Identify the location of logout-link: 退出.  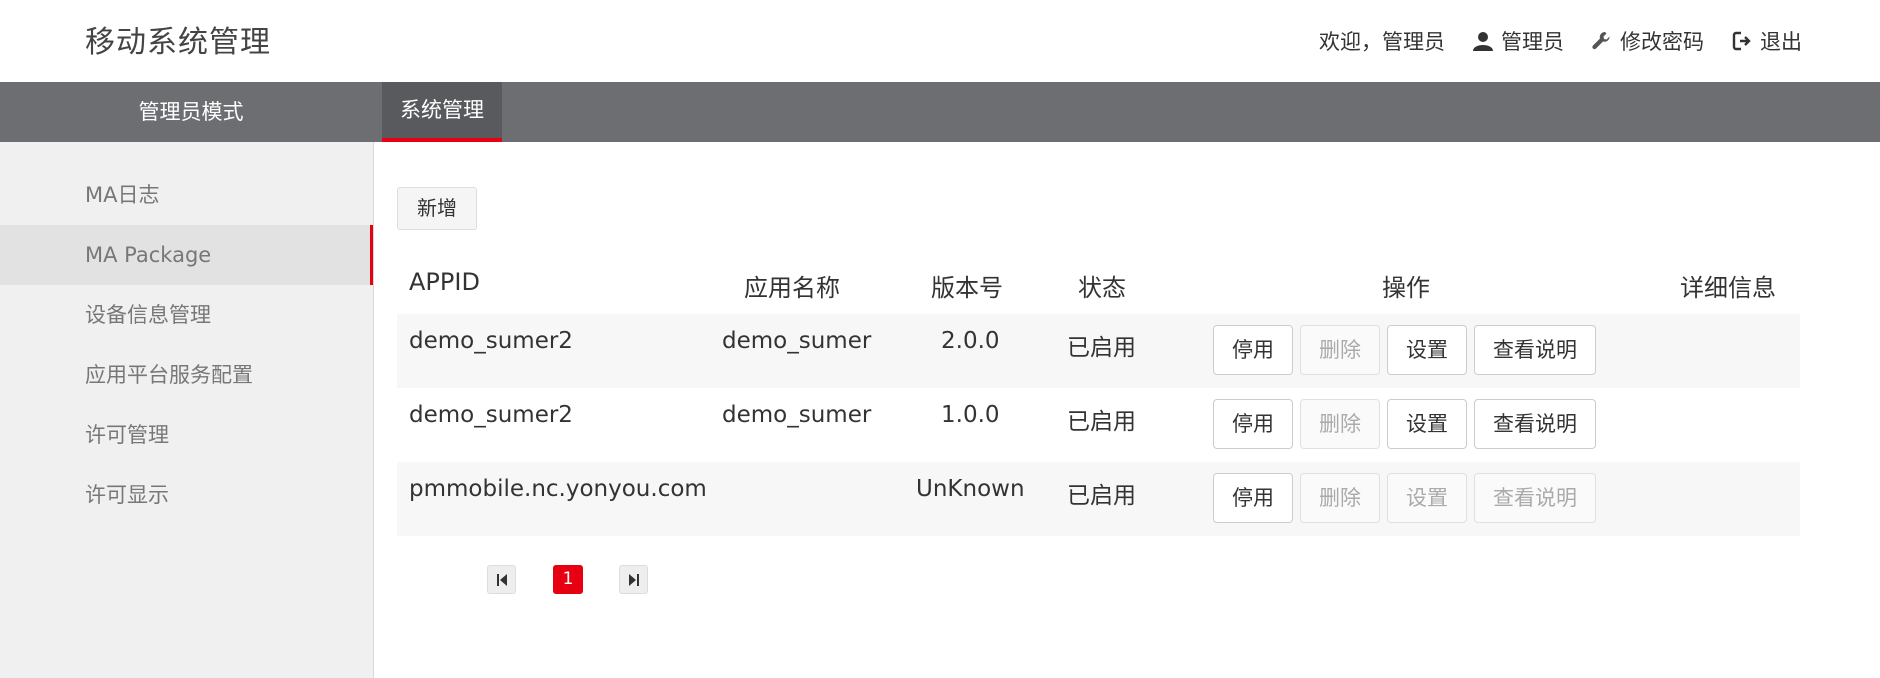
(1767, 41).